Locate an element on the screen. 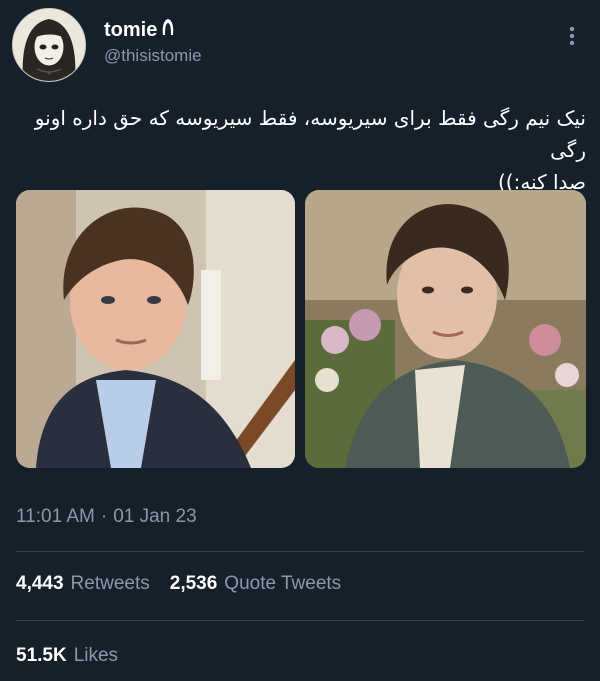 Image resolution: width=600 pixels, height=681 pixels. likes-label: Likes is located at coordinates (96, 655).